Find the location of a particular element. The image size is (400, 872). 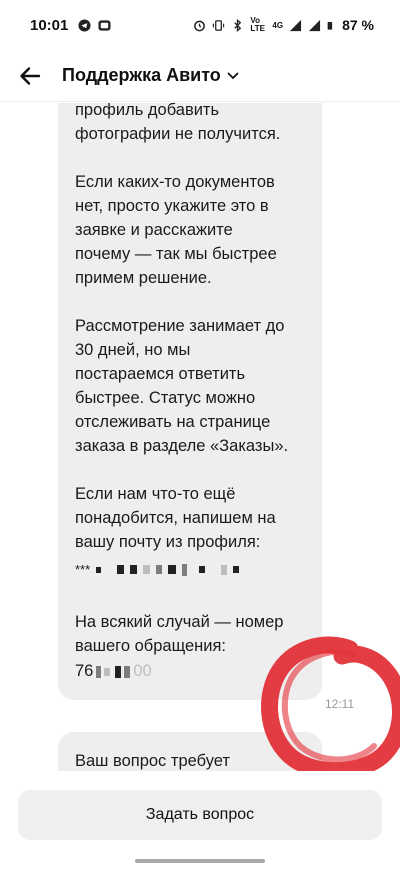

status-time: 10:01 is located at coordinates (49, 25).